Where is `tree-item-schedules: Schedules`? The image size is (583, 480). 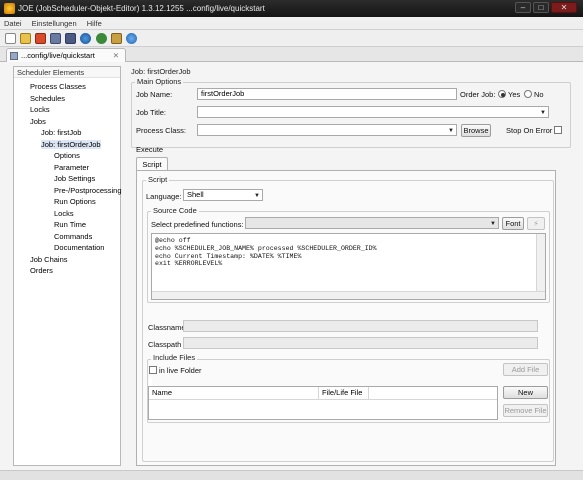 tree-item-schedules: Schedules is located at coordinates (47, 98).